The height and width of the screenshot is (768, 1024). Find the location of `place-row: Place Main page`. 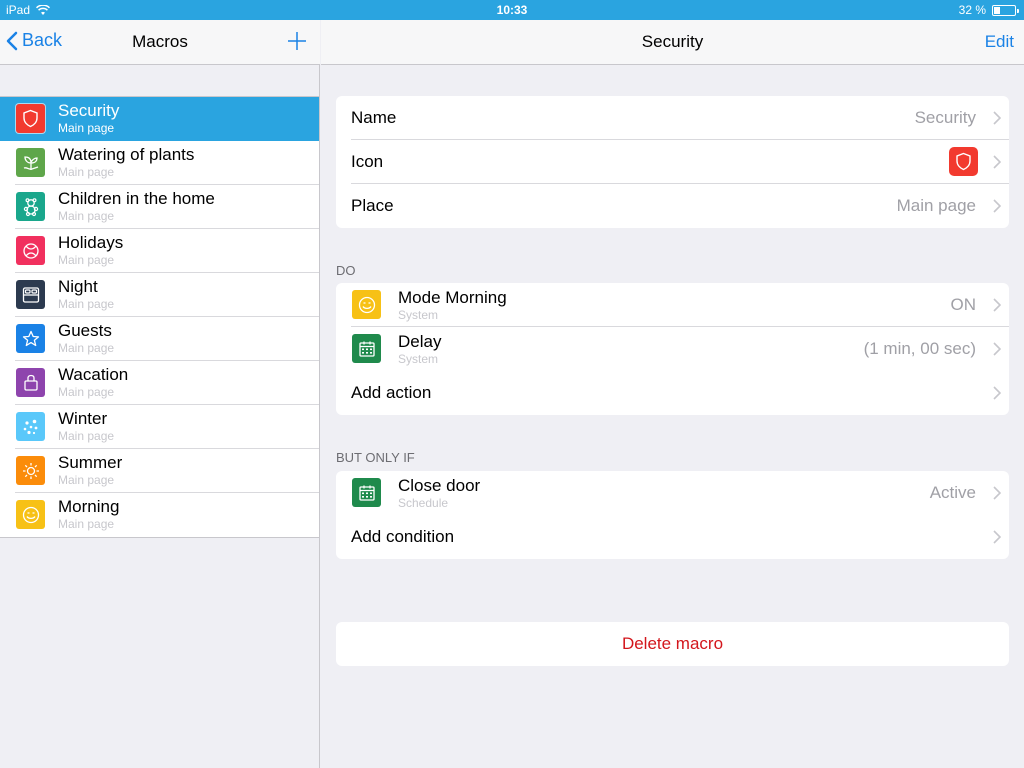

place-row: Place Main page is located at coordinates (672, 206).